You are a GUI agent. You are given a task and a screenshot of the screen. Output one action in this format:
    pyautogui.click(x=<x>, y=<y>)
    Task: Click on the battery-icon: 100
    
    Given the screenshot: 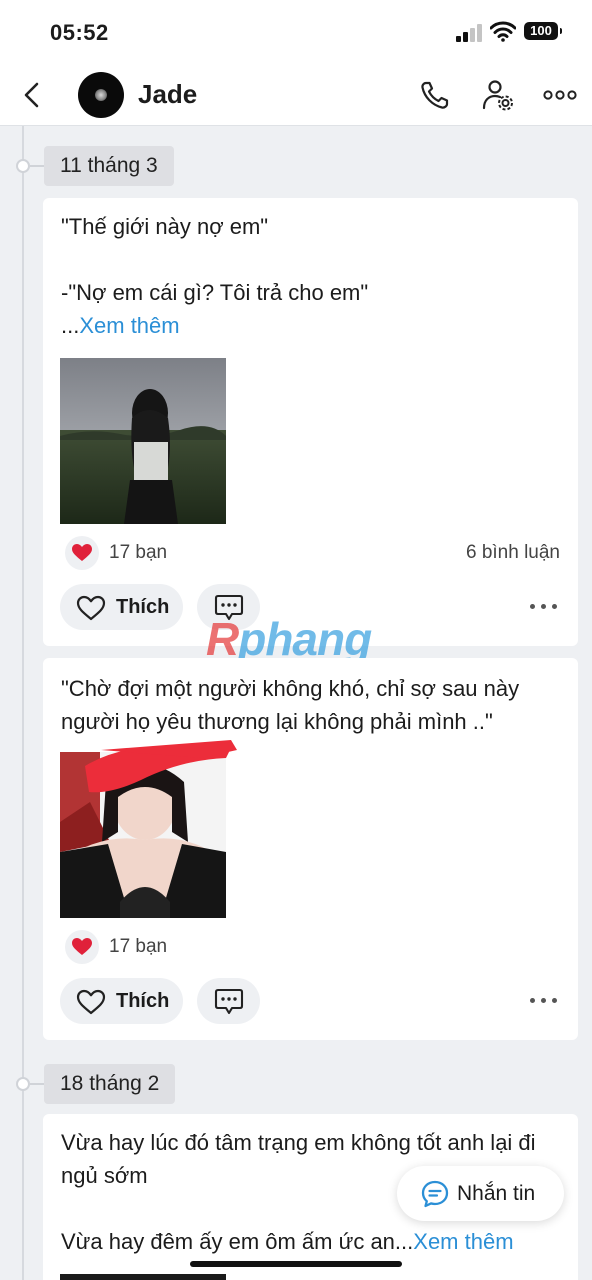 What is the action you would take?
    pyautogui.click(x=543, y=31)
    